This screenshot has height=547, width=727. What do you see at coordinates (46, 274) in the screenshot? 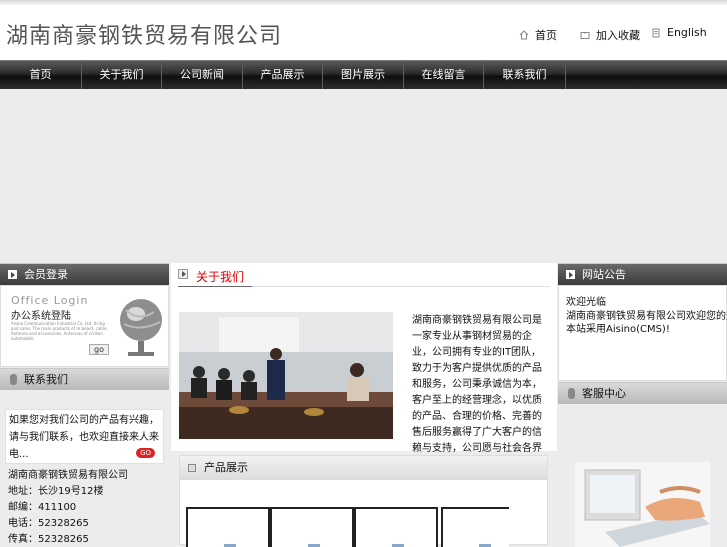
I see `member-login-title: 会员登录` at bounding box center [46, 274].